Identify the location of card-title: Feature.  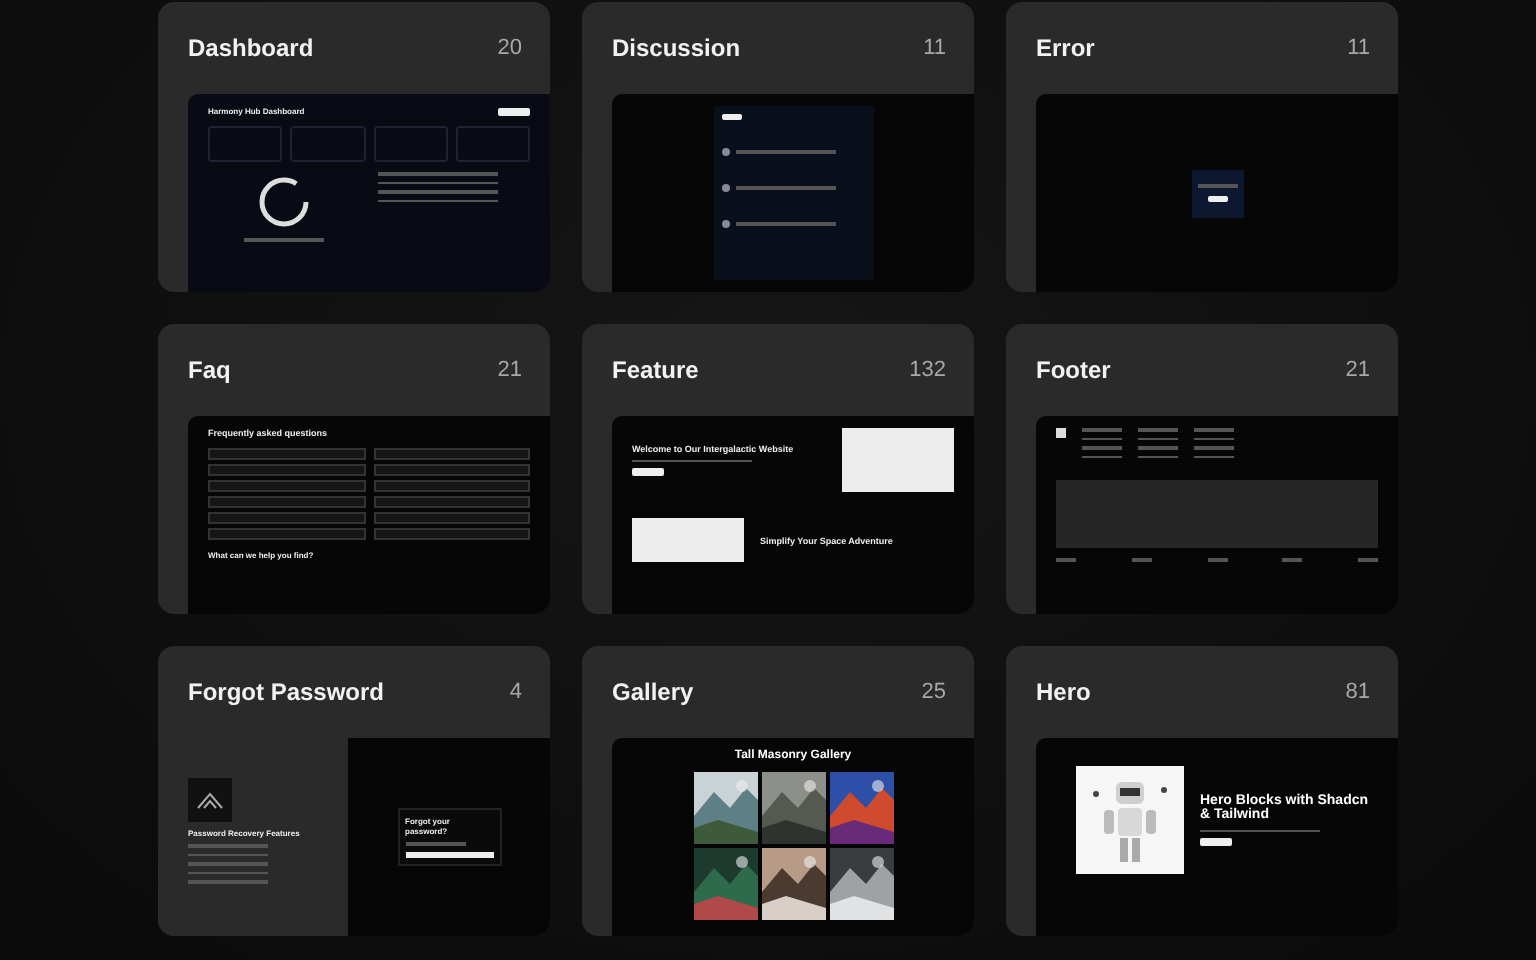
(655, 370).